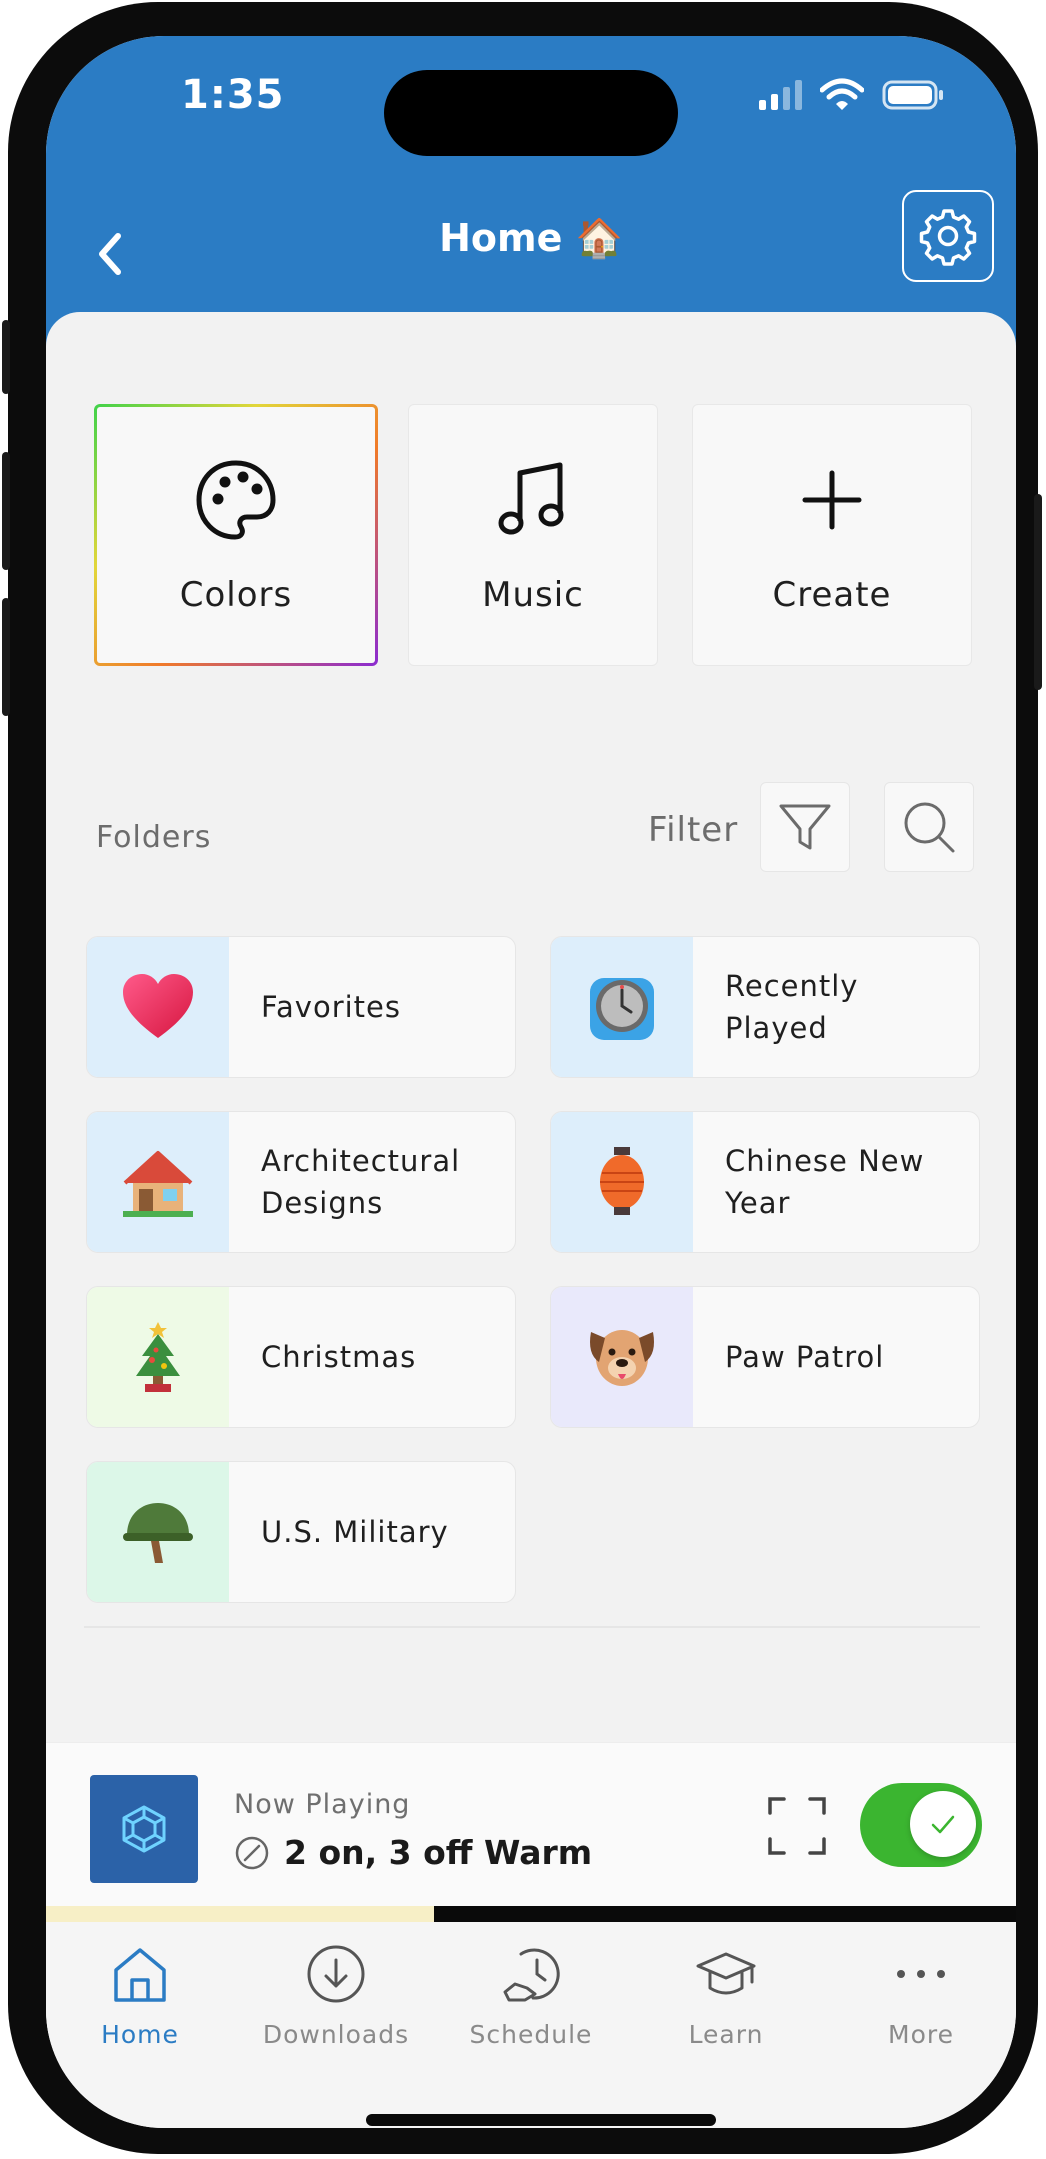 This screenshot has height=2159, width=1046. I want to click on folder-chinese-new-year: Chinese New Year, so click(765, 1182).